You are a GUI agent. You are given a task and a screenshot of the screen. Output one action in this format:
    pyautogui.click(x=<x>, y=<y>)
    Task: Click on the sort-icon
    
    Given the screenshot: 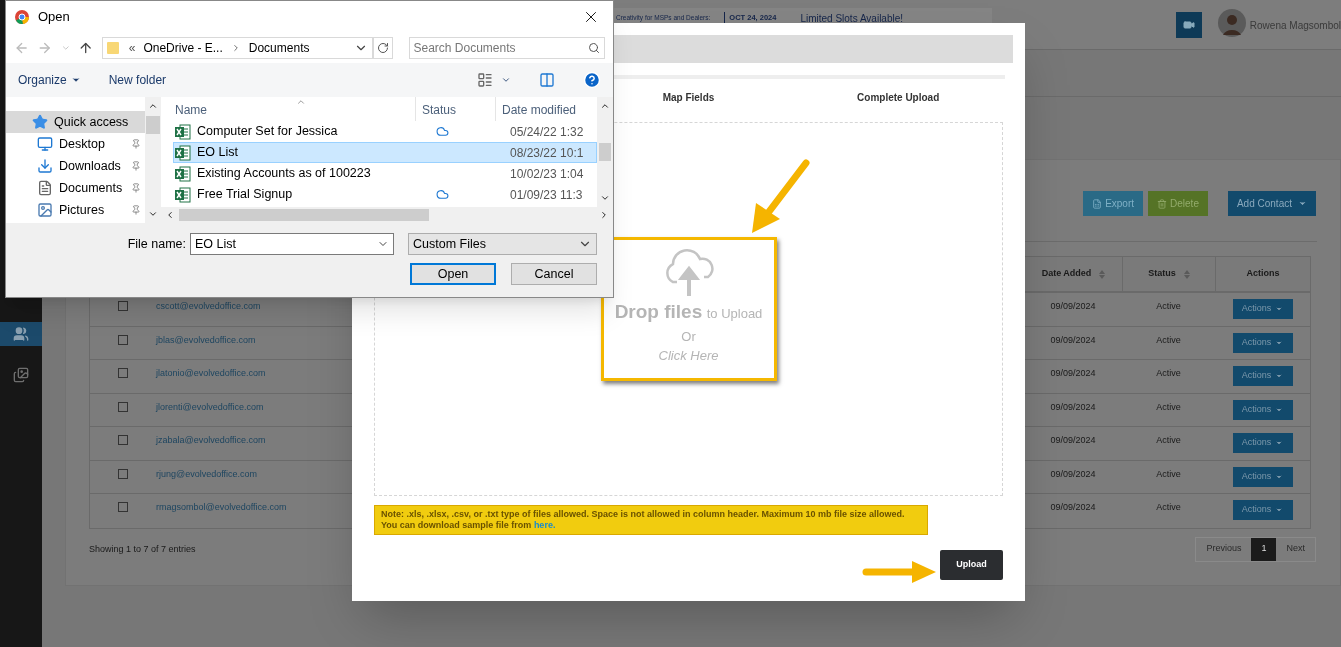 What is the action you would take?
    pyautogui.click(x=1186, y=274)
    